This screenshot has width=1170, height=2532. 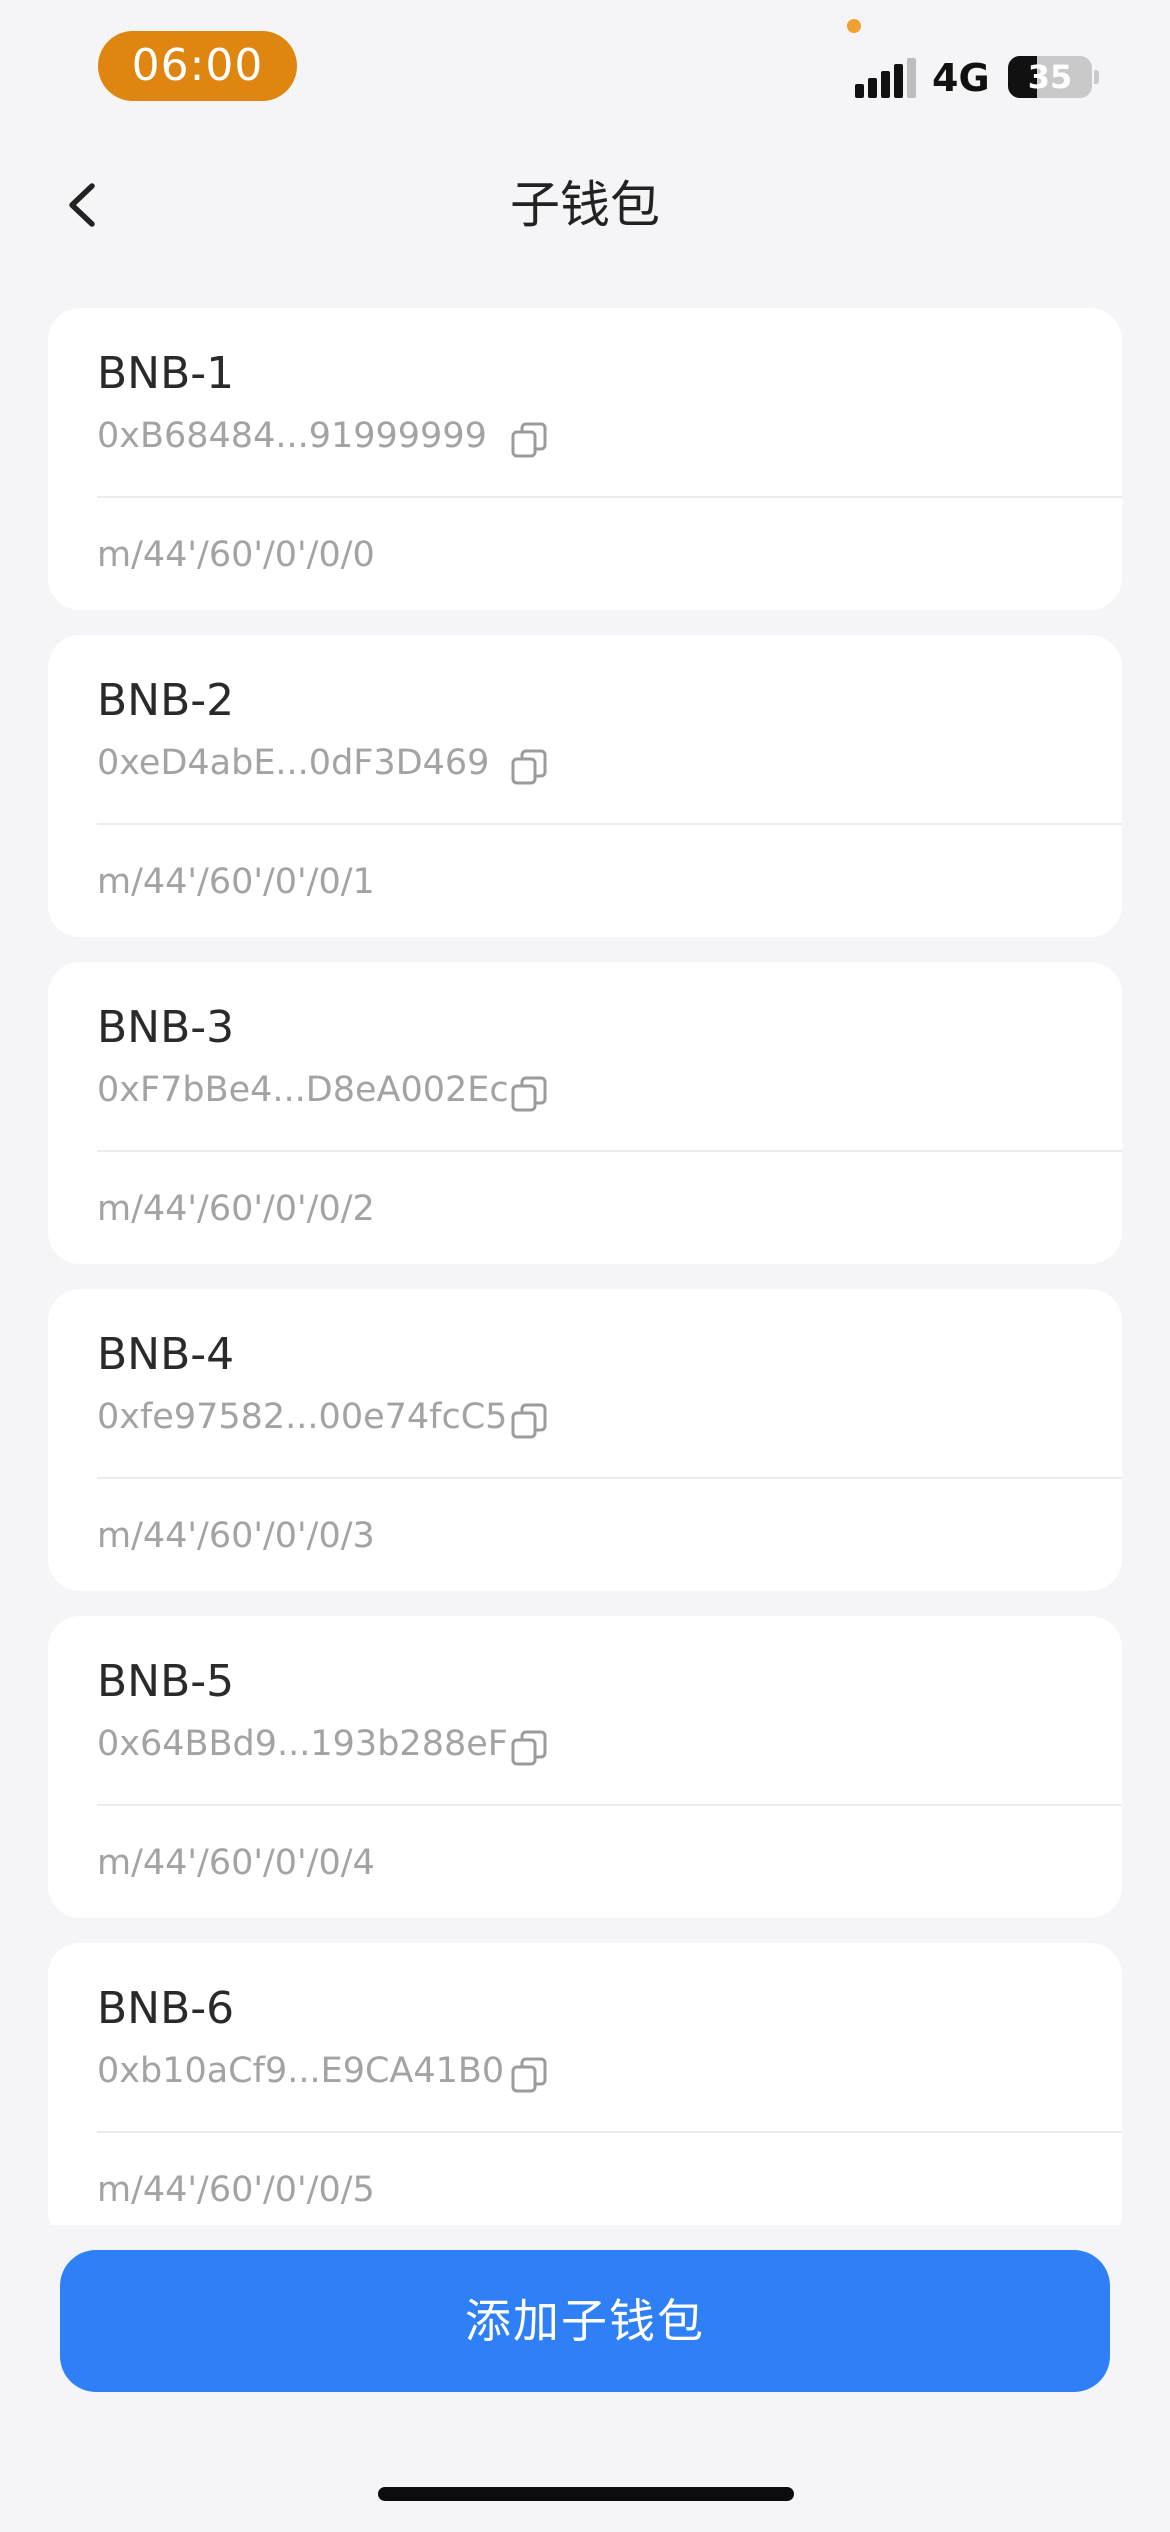 I want to click on wallet-address-row: 0xeD4abE...0dF3D469, so click(x=293, y=763).